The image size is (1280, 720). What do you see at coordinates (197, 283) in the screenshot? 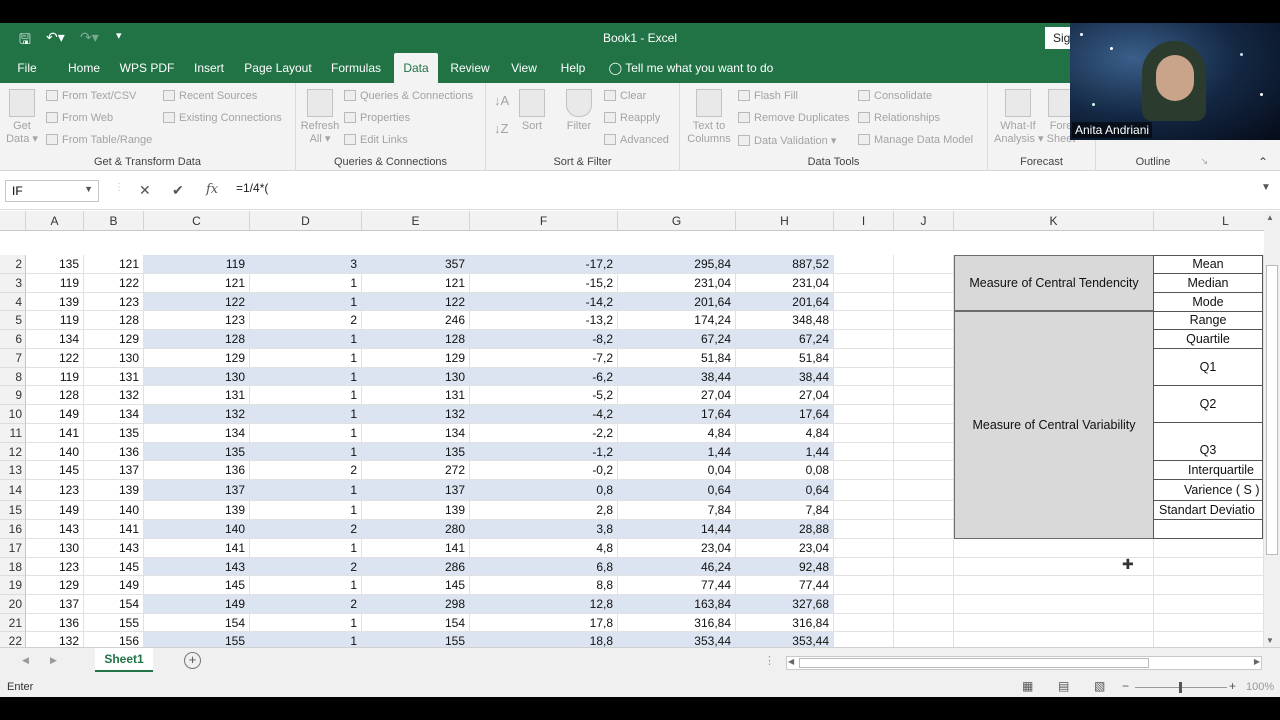
I see `cell-c: 121` at bounding box center [197, 283].